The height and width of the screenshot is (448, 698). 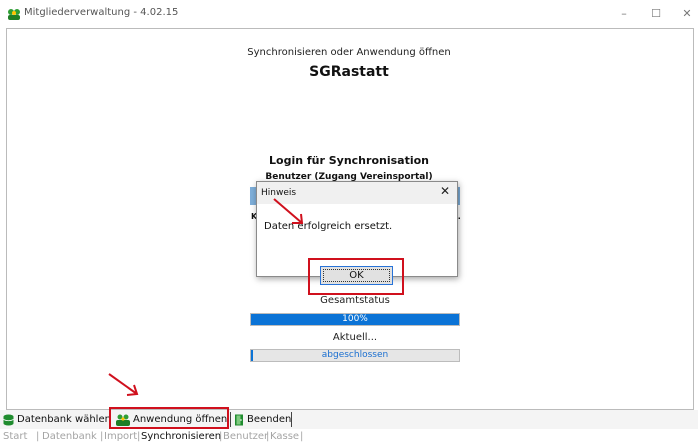 What do you see at coordinates (656, 14) in the screenshot?
I see `maximize-button: ☐` at bounding box center [656, 14].